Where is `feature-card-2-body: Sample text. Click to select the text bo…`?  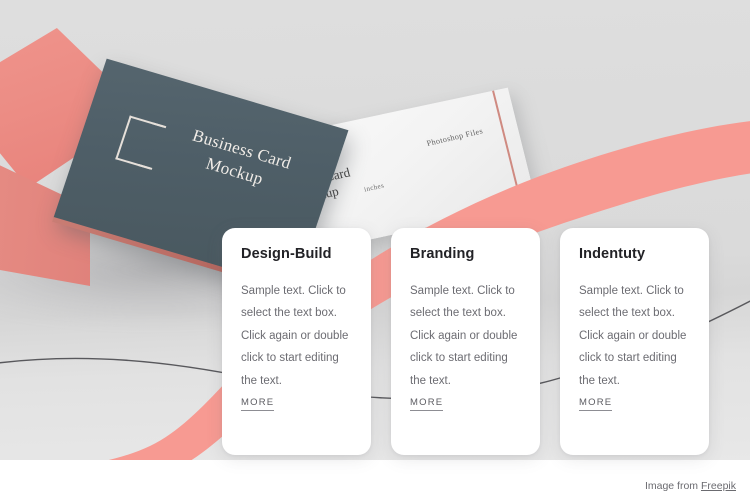
feature-card-2-body: Sample text. Click to select the text bo… is located at coordinates (464, 336).